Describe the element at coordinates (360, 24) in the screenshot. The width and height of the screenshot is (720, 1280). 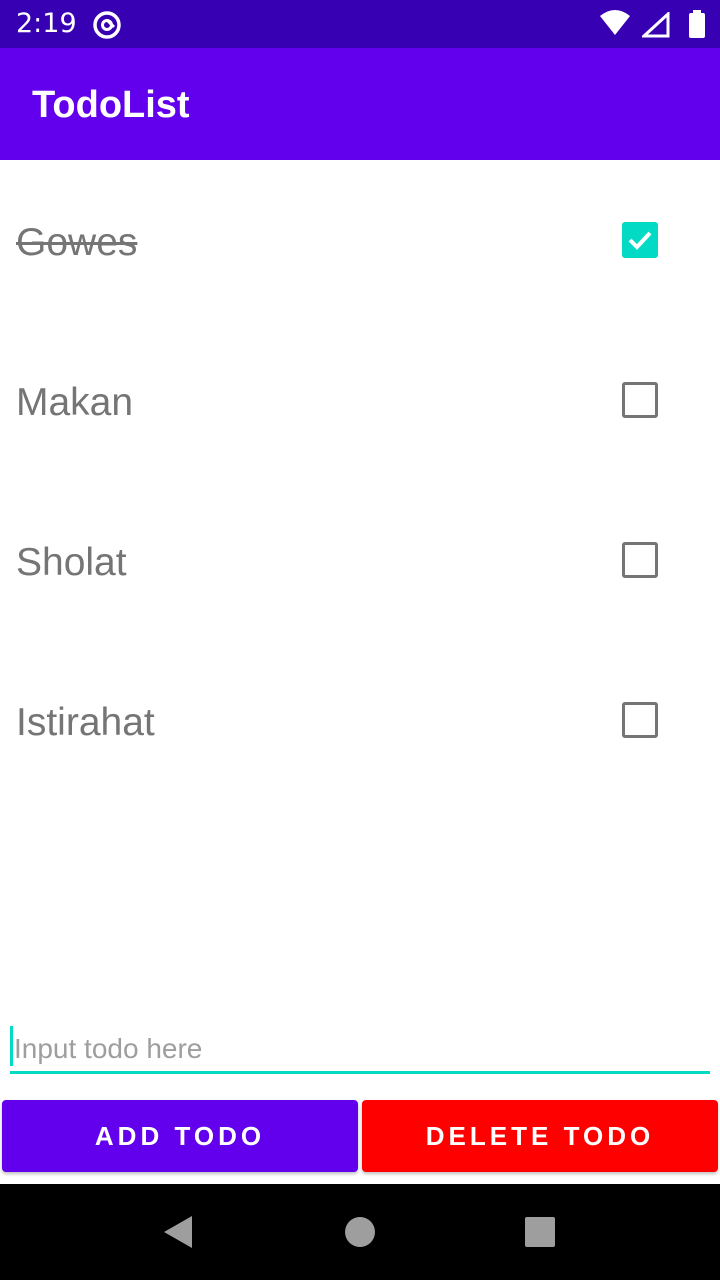
I see `status-bar: 2:19` at that location.